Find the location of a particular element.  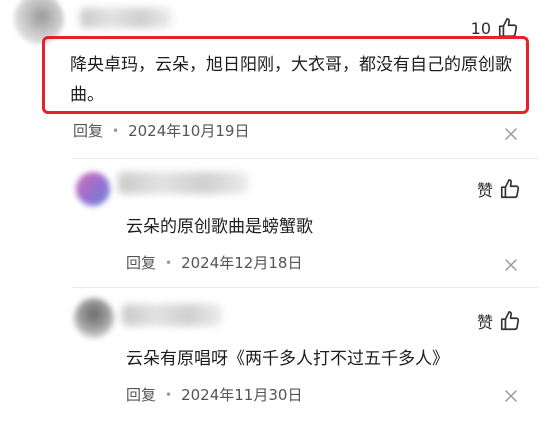

reply-text: 云朵有原唱呀《两千多人打不过五千多人》 is located at coordinates (287, 359).